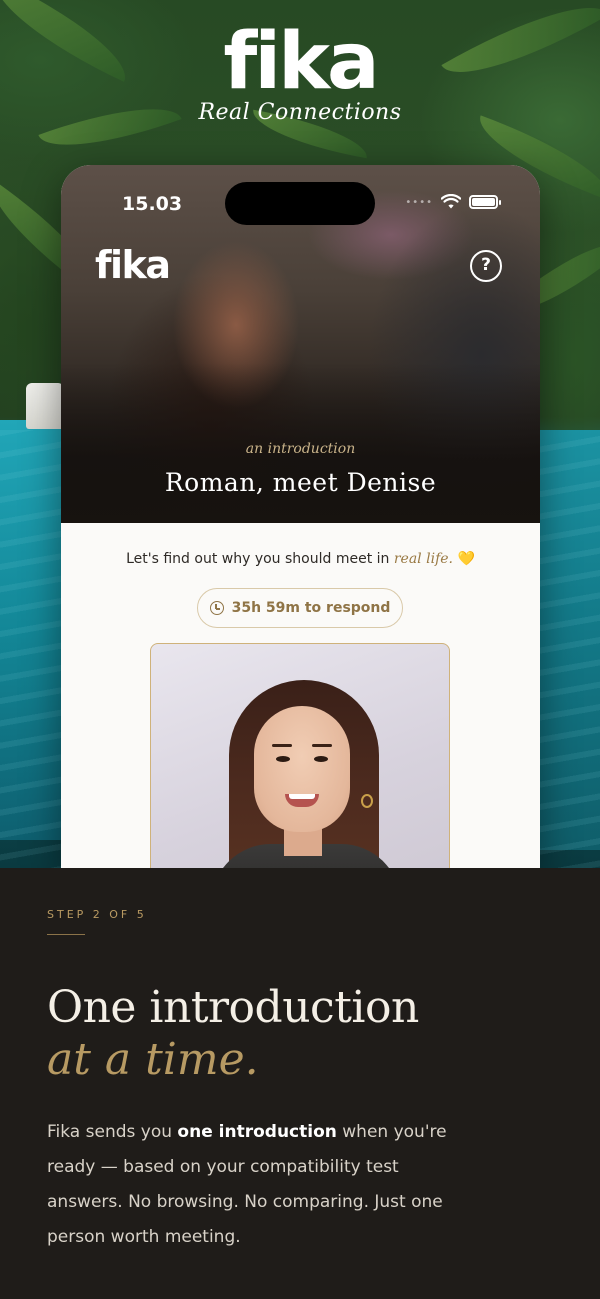  I want to click on headline-line2: at a time., so click(153, 1059).